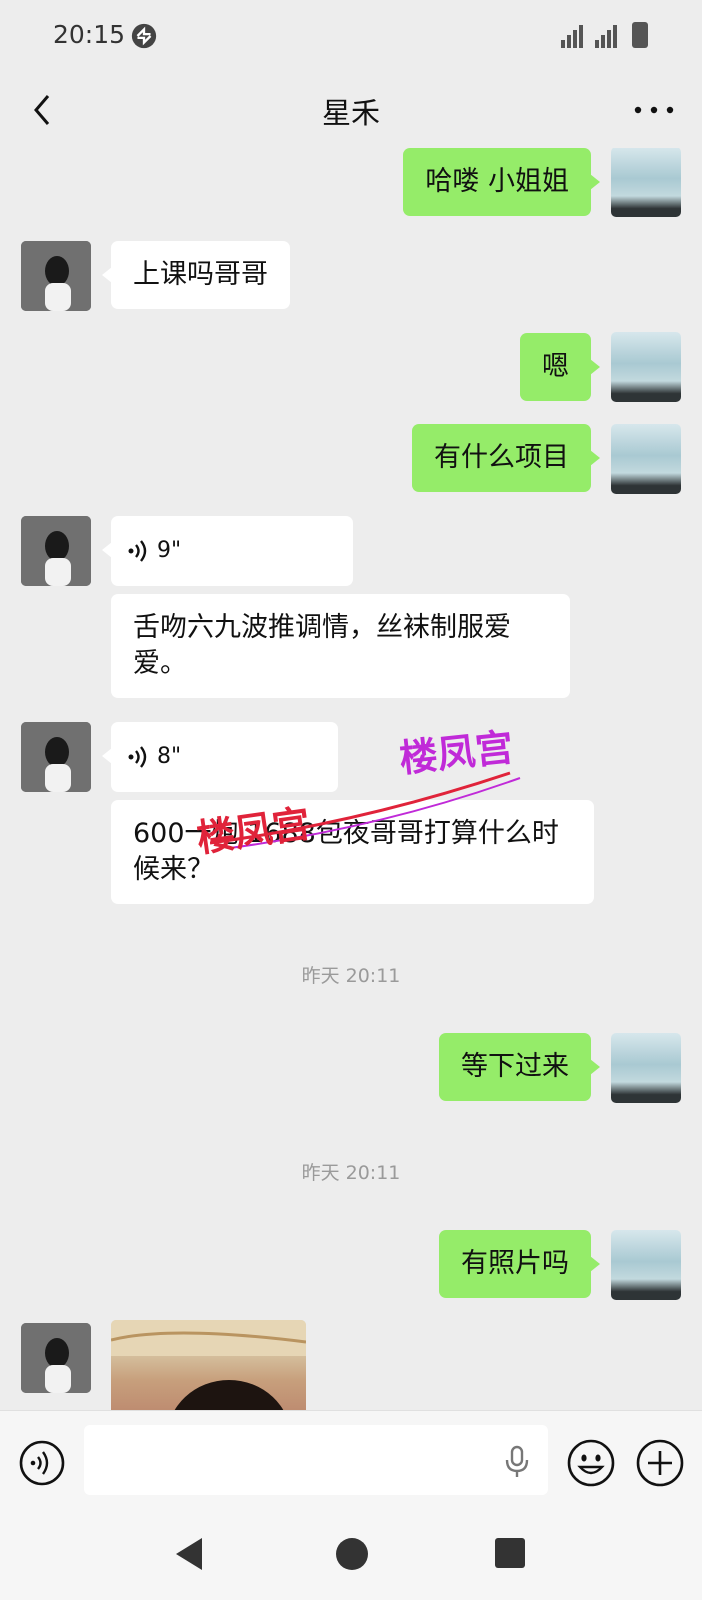 Image resolution: width=702 pixels, height=1600 pixels. What do you see at coordinates (560, 367) in the screenshot?
I see `message-bubble-sent: 嗯` at bounding box center [560, 367].